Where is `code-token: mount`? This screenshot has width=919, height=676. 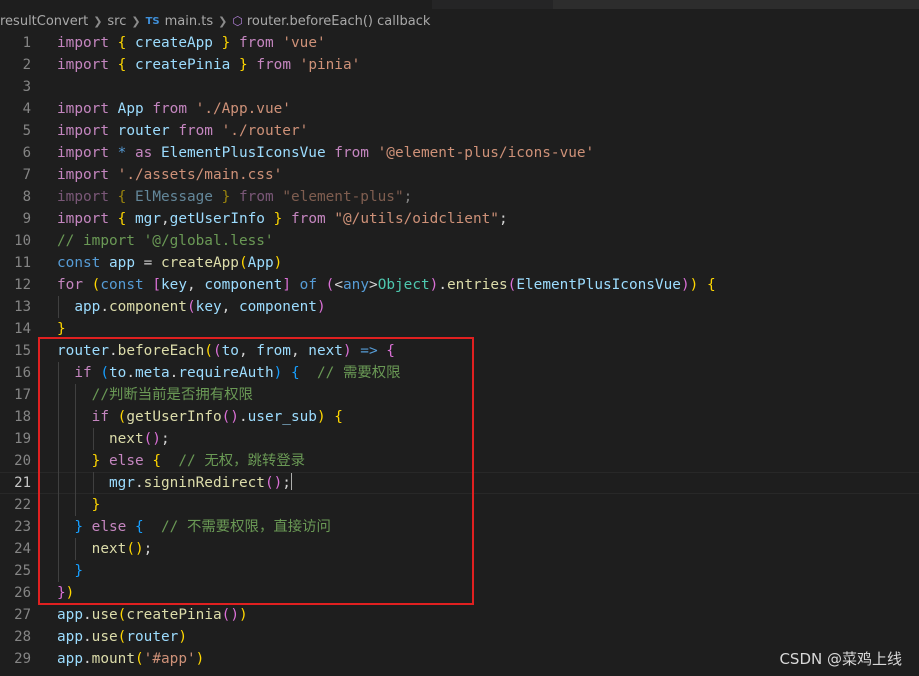 code-token: mount is located at coordinates (113, 659).